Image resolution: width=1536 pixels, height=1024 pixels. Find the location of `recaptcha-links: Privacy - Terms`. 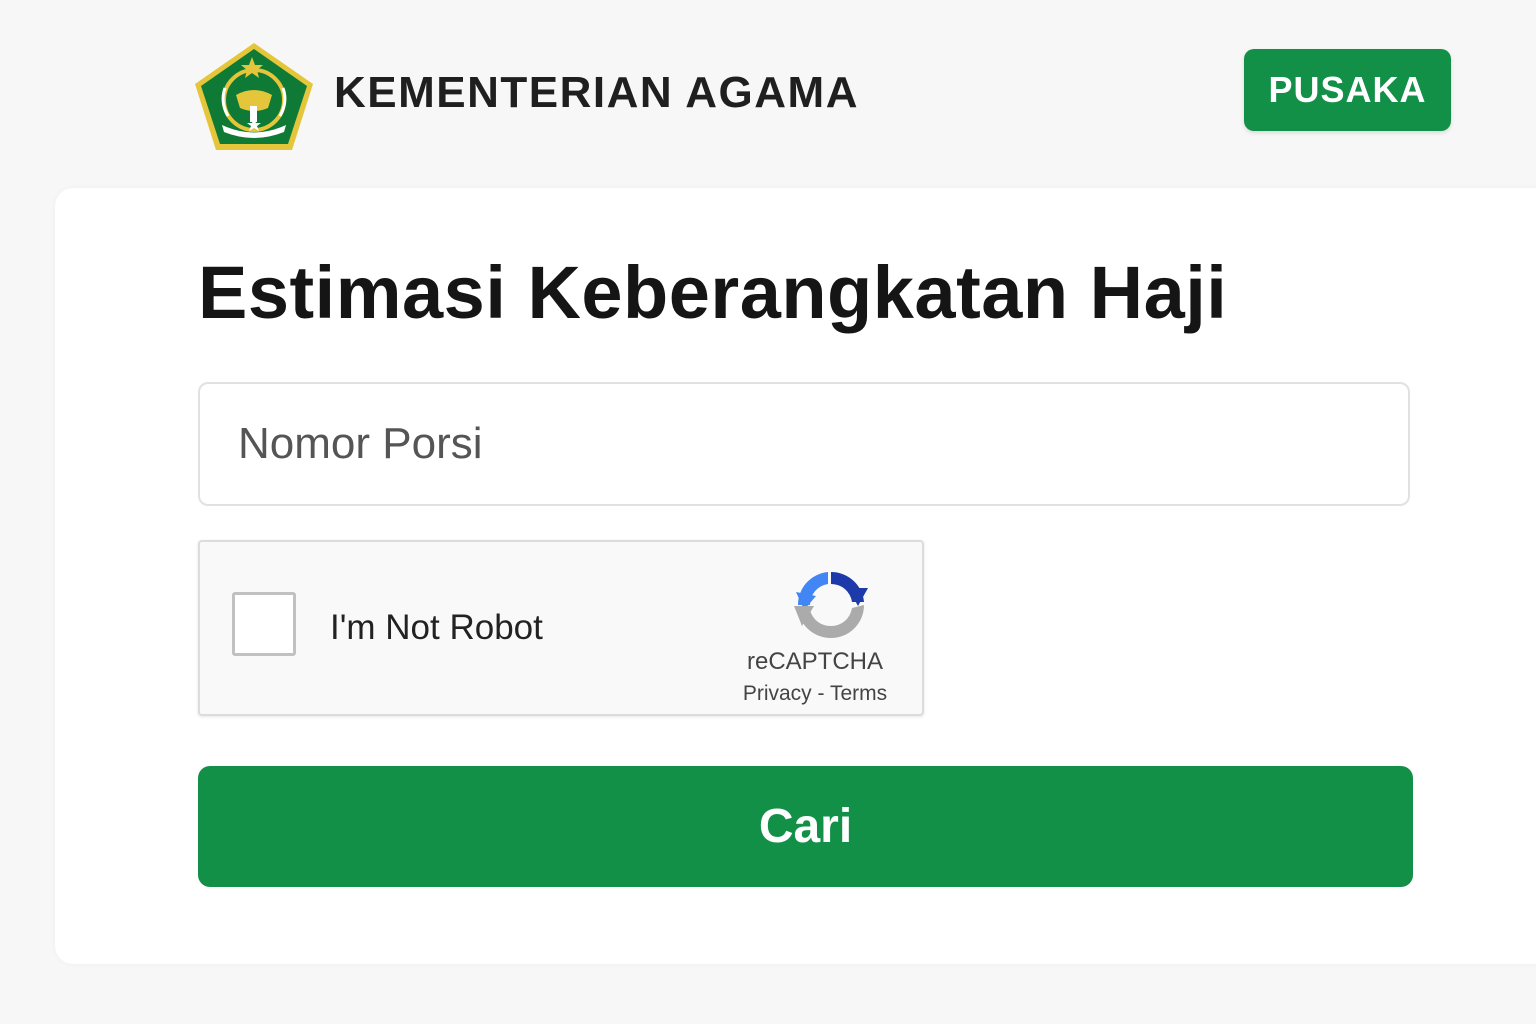

recaptcha-links: Privacy - Terms is located at coordinates (815, 694).